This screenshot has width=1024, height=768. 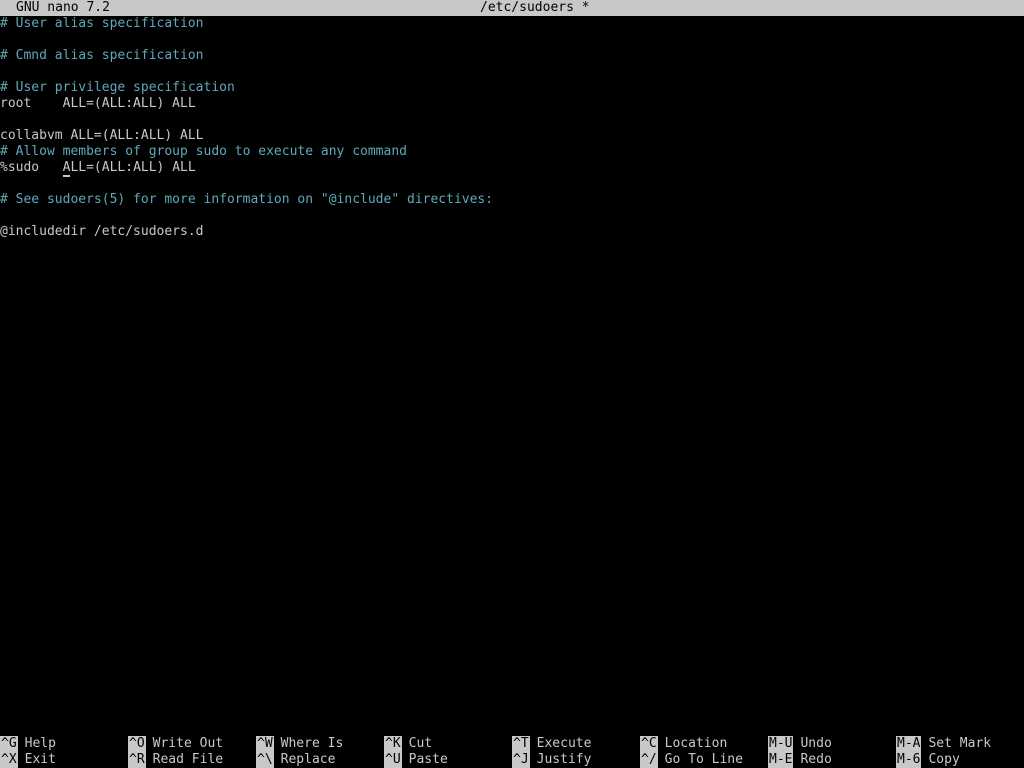 I want to click on file-name: /etc/sudoers *, so click(x=535, y=7).